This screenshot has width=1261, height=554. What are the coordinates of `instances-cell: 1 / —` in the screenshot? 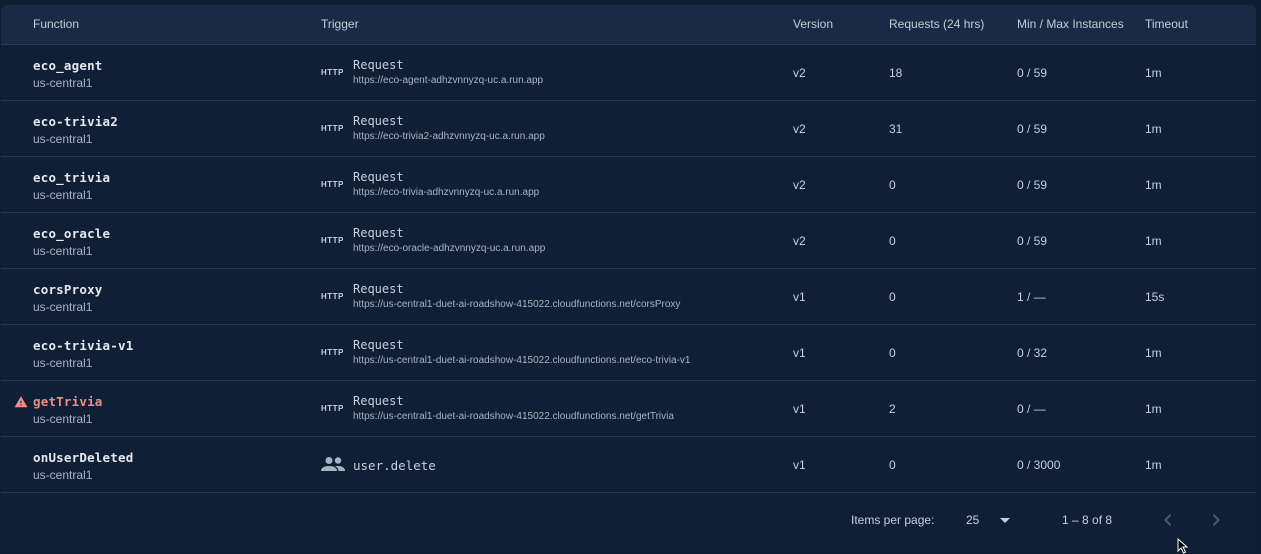 It's located at (1031, 297).